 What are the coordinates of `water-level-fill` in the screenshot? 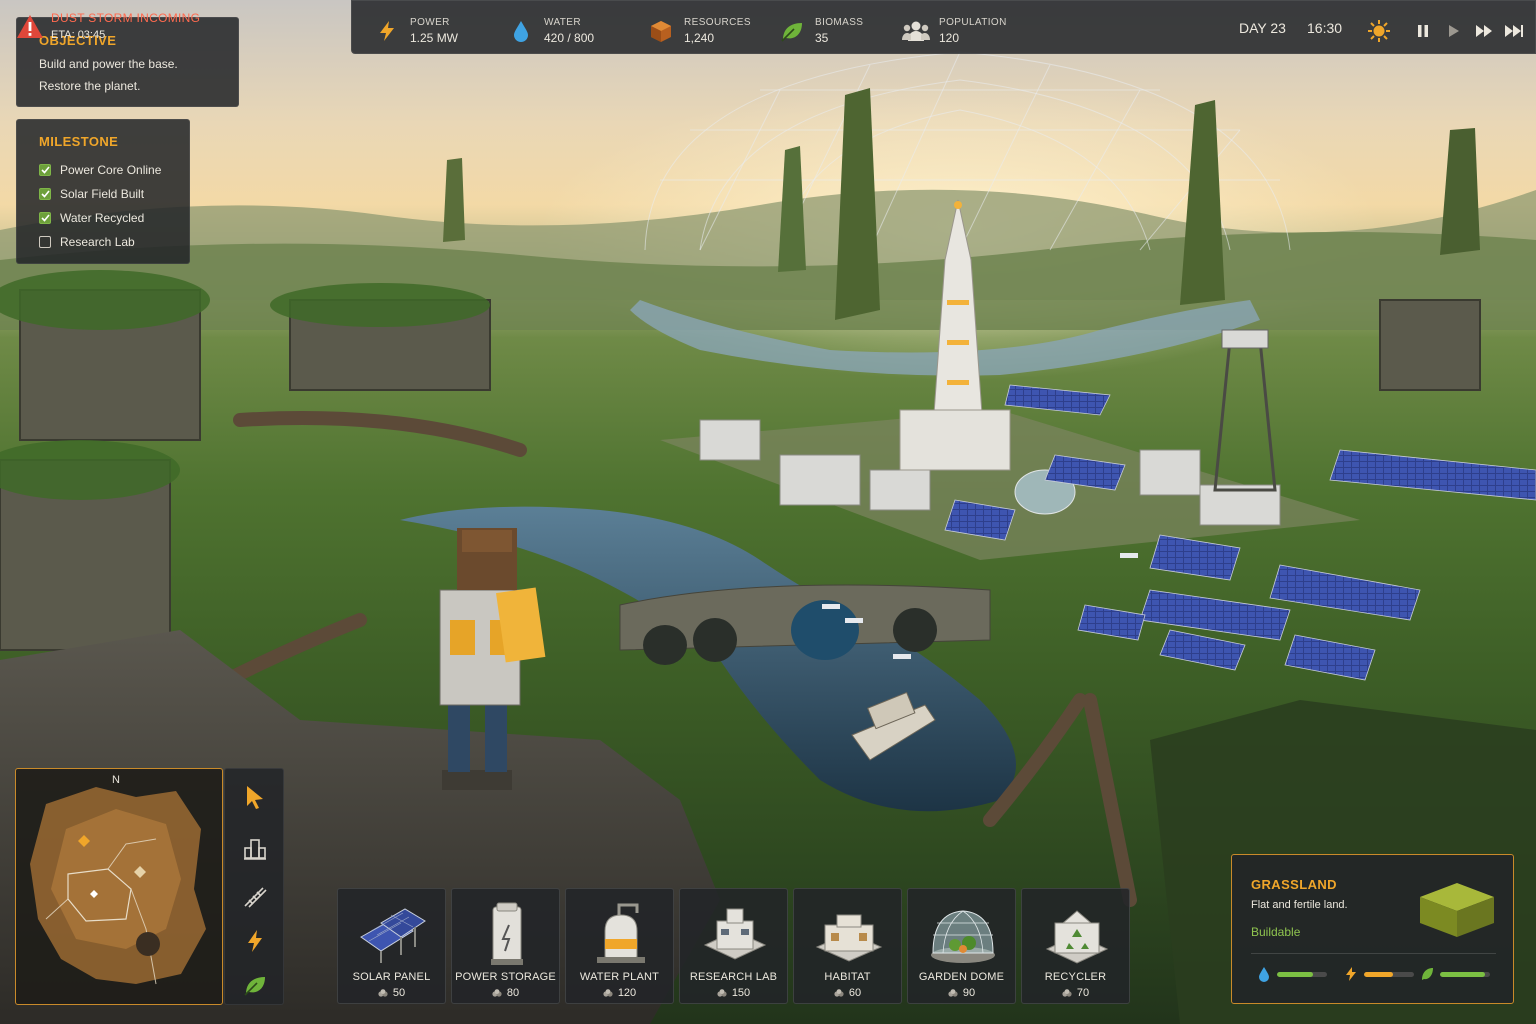 It's located at (1295, 974).